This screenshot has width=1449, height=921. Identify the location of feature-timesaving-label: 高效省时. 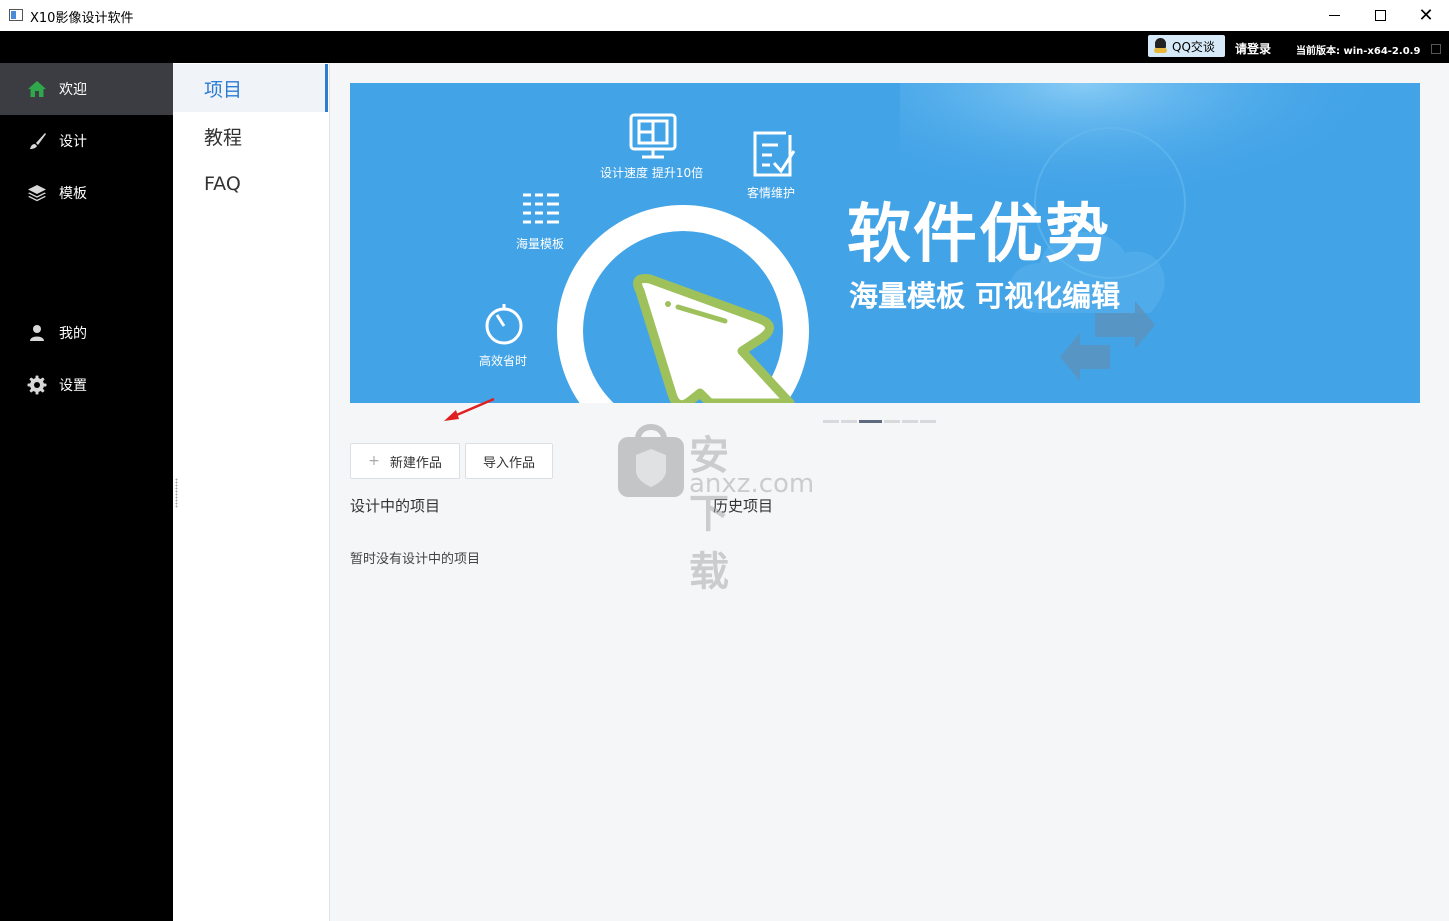
(503, 361).